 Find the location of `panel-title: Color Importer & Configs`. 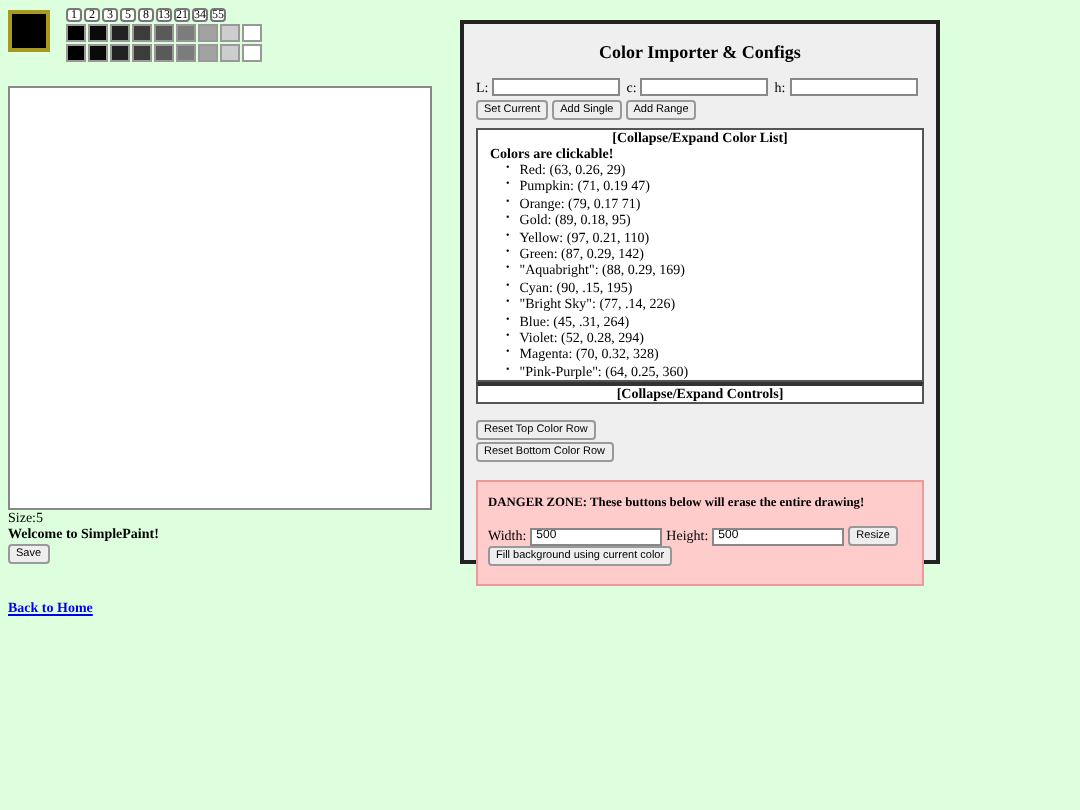

panel-title: Color Importer & Configs is located at coordinates (700, 52).